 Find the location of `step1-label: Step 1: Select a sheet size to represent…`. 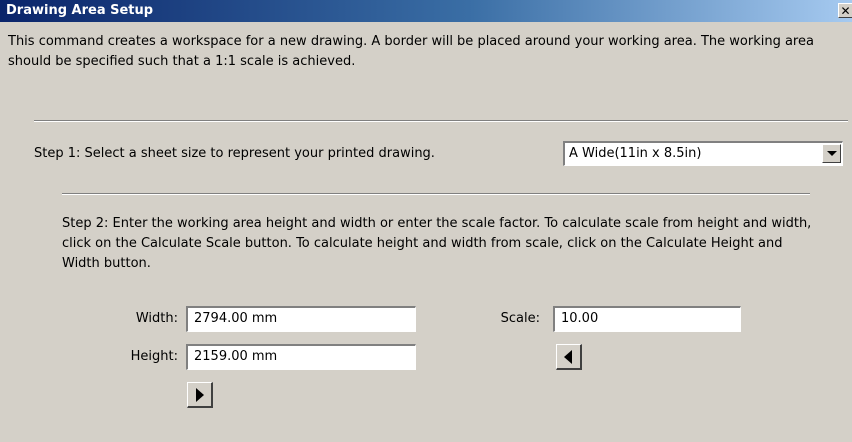

step1-label: Step 1: Select a sheet size to represent… is located at coordinates (234, 153).